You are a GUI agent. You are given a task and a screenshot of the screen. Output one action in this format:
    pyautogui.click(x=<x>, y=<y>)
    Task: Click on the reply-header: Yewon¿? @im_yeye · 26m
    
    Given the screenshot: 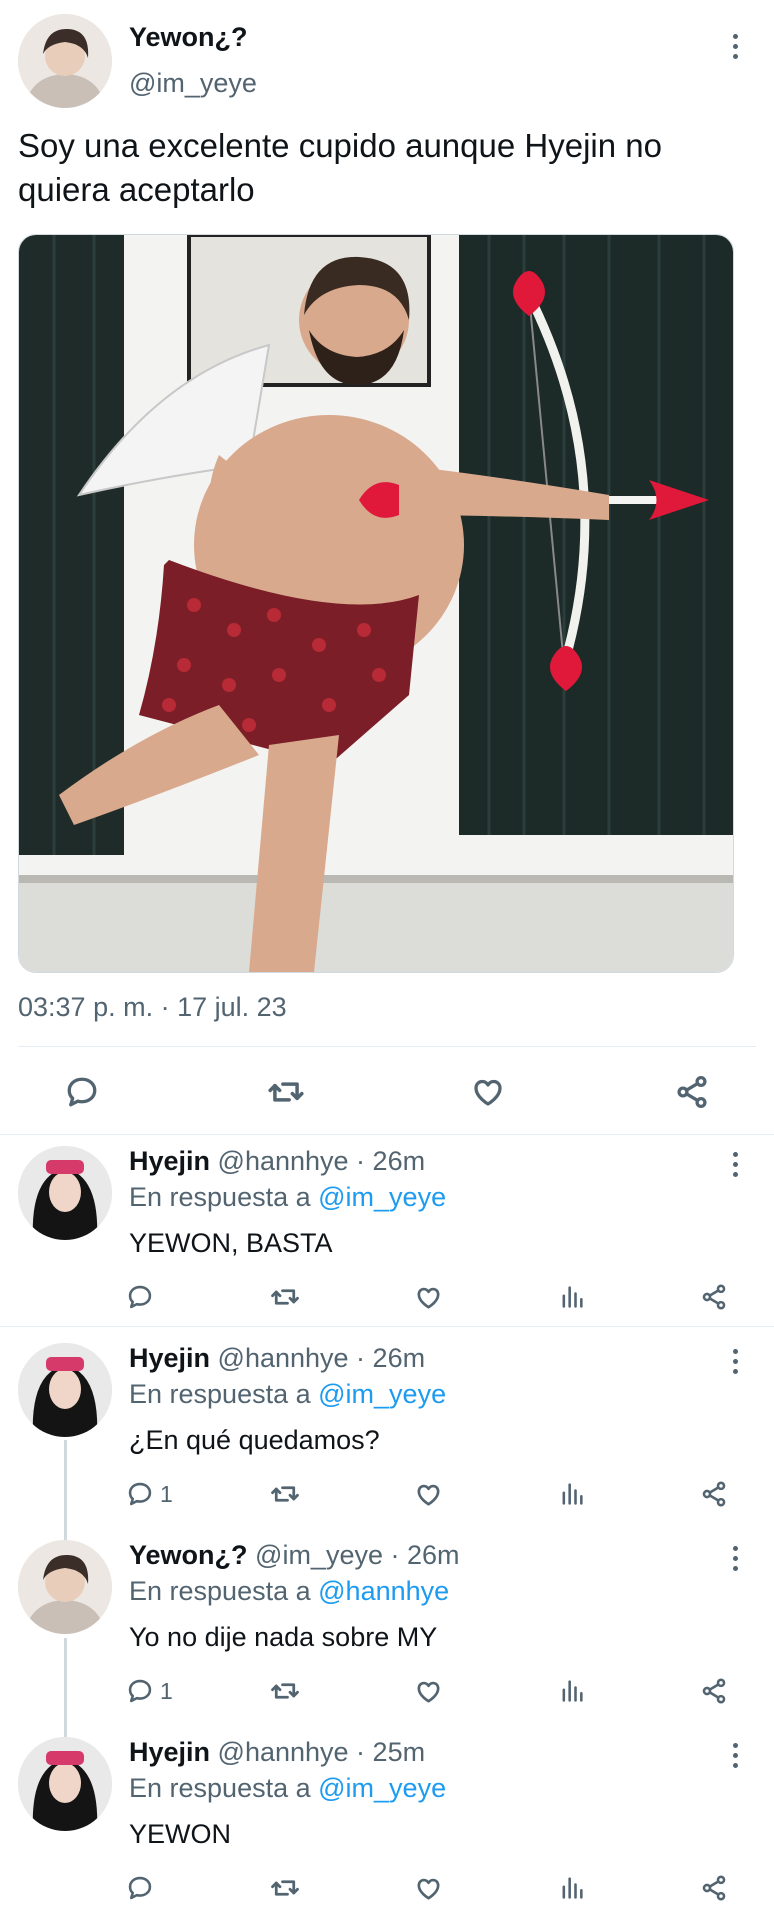 What is the action you would take?
    pyautogui.click(x=294, y=1555)
    